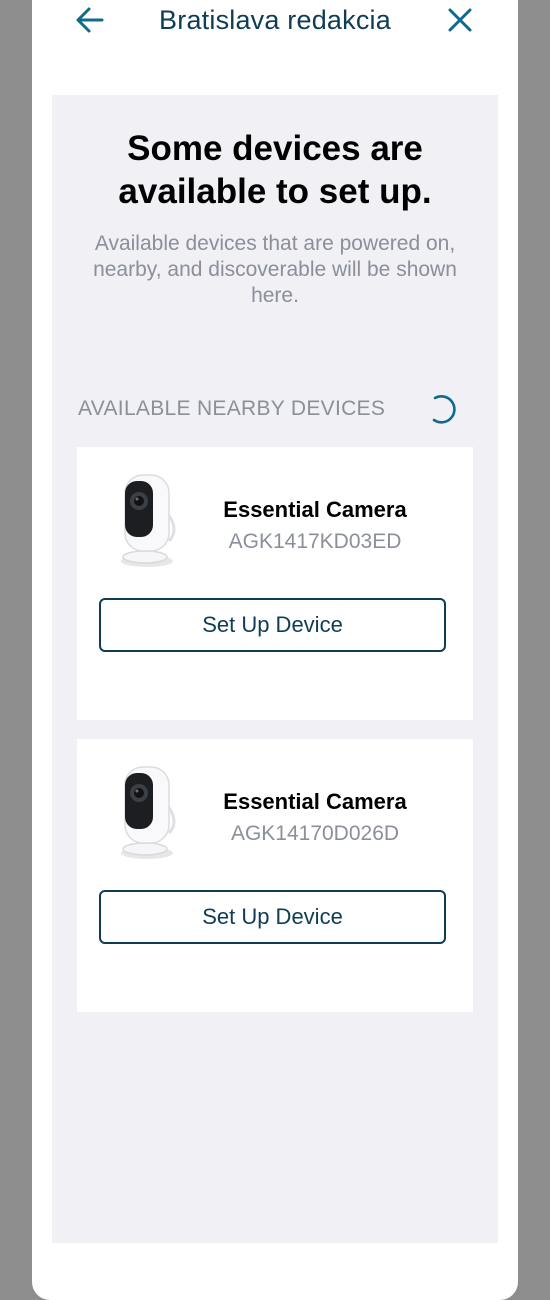 The image size is (550, 1300). I want to click on page-title: Bratislava redakcia, so click(275, 20).